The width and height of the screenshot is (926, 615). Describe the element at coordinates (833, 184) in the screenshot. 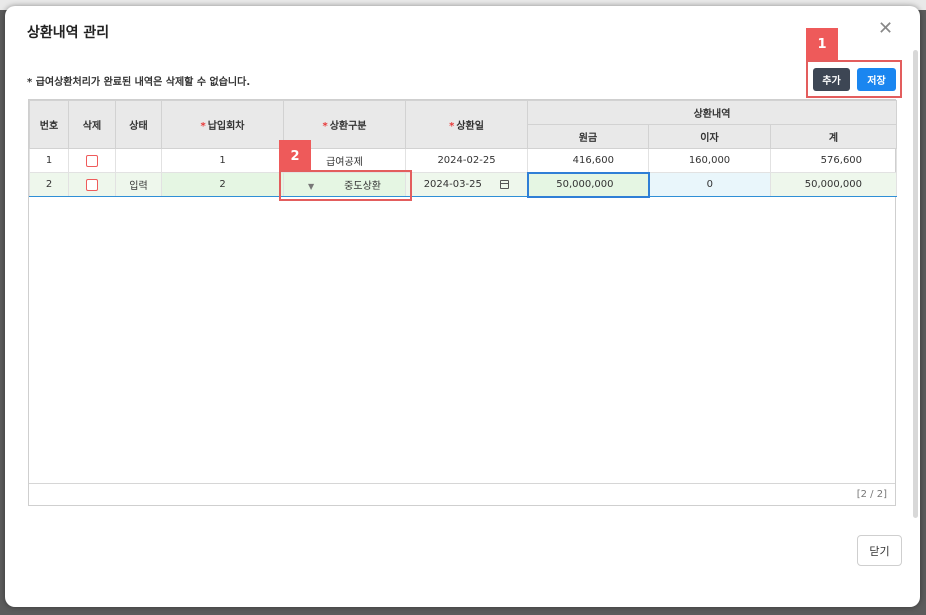

I see `cell-total: 50,000,000` at that location.